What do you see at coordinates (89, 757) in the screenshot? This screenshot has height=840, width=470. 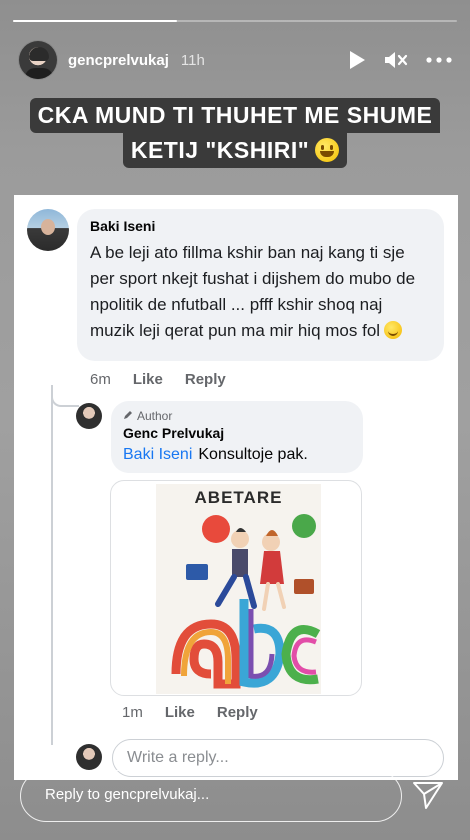 I see `current-user-avatar` at bounding box center [89, 757].